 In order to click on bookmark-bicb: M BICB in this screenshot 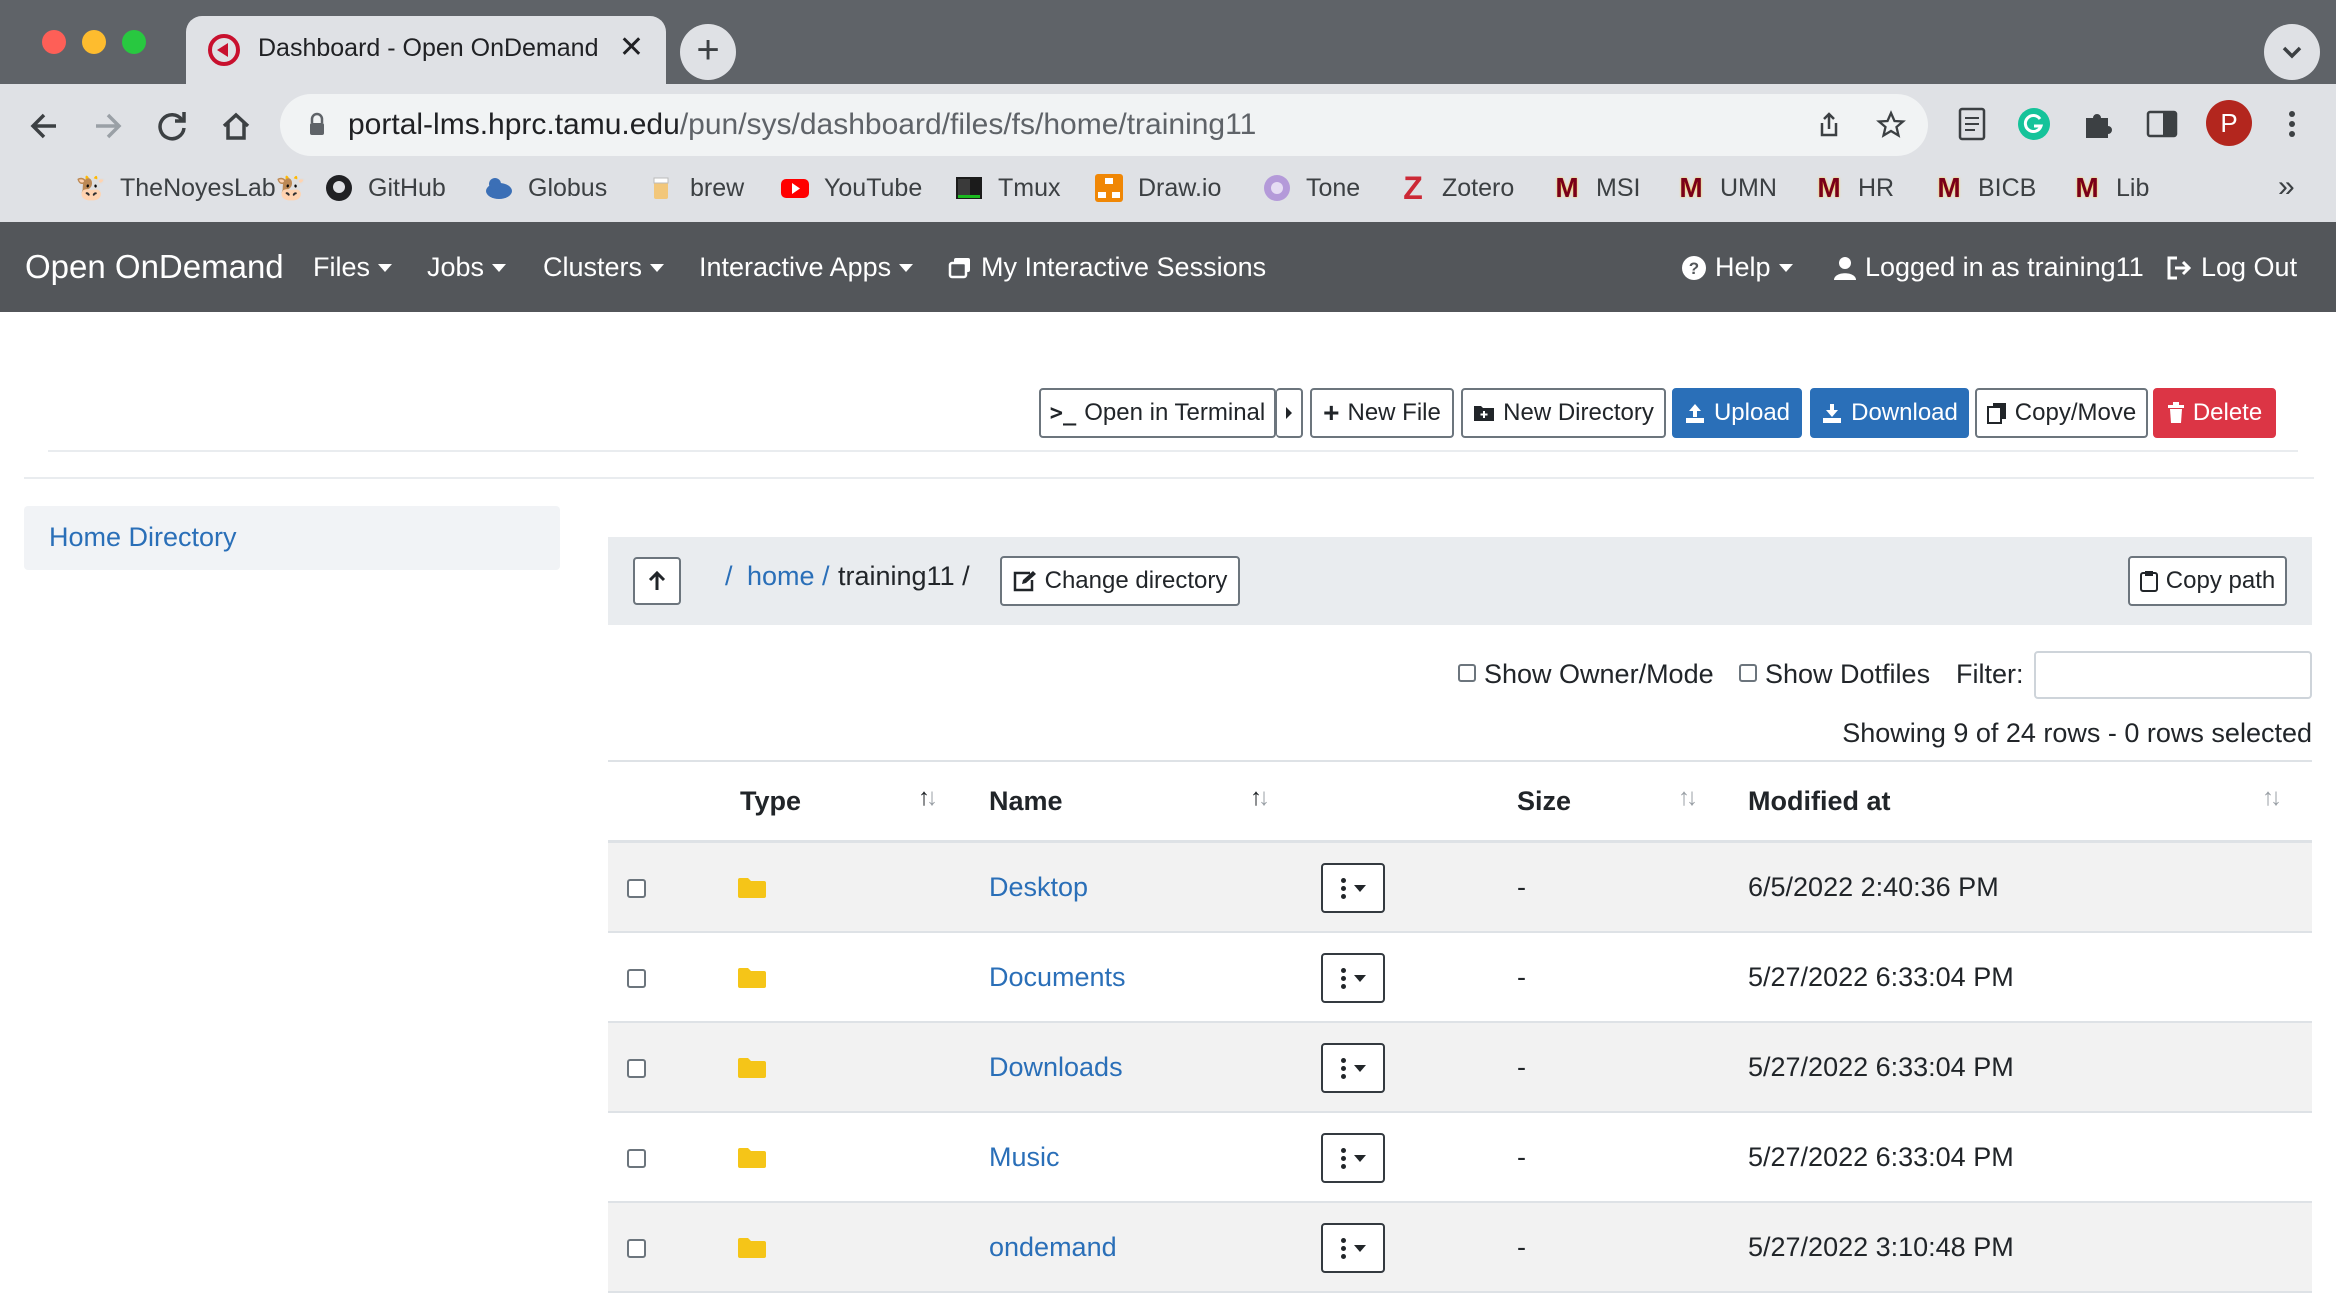, I will do `click(1985, 188)`.